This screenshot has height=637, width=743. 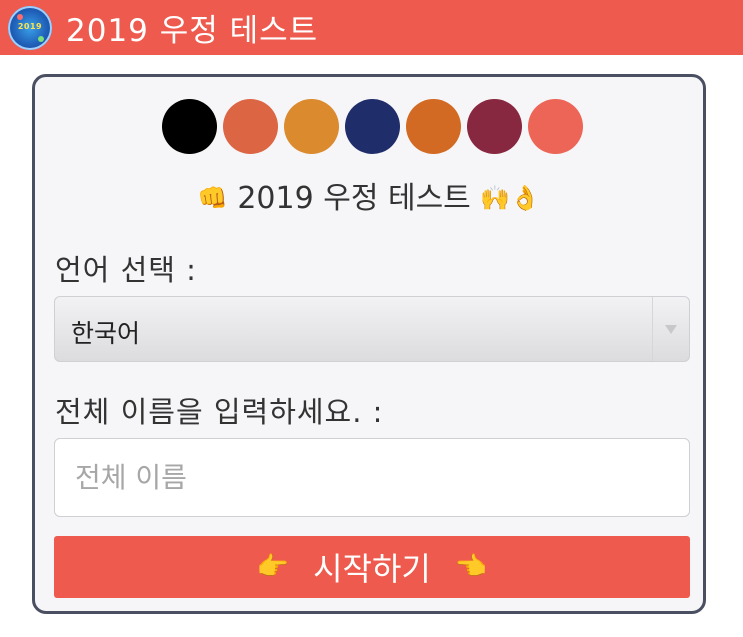 What do you see at coordinates (372, 329) in the screenshot?
I see `language-select: 한국어` at bounding box center [372, 329].